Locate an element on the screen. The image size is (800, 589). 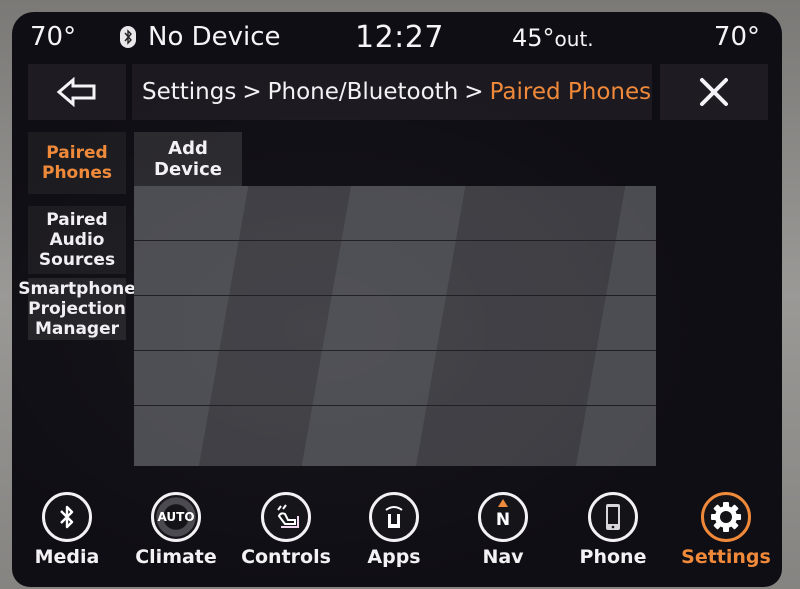
nav-settings: Settings is located at coordinates (726, 528).